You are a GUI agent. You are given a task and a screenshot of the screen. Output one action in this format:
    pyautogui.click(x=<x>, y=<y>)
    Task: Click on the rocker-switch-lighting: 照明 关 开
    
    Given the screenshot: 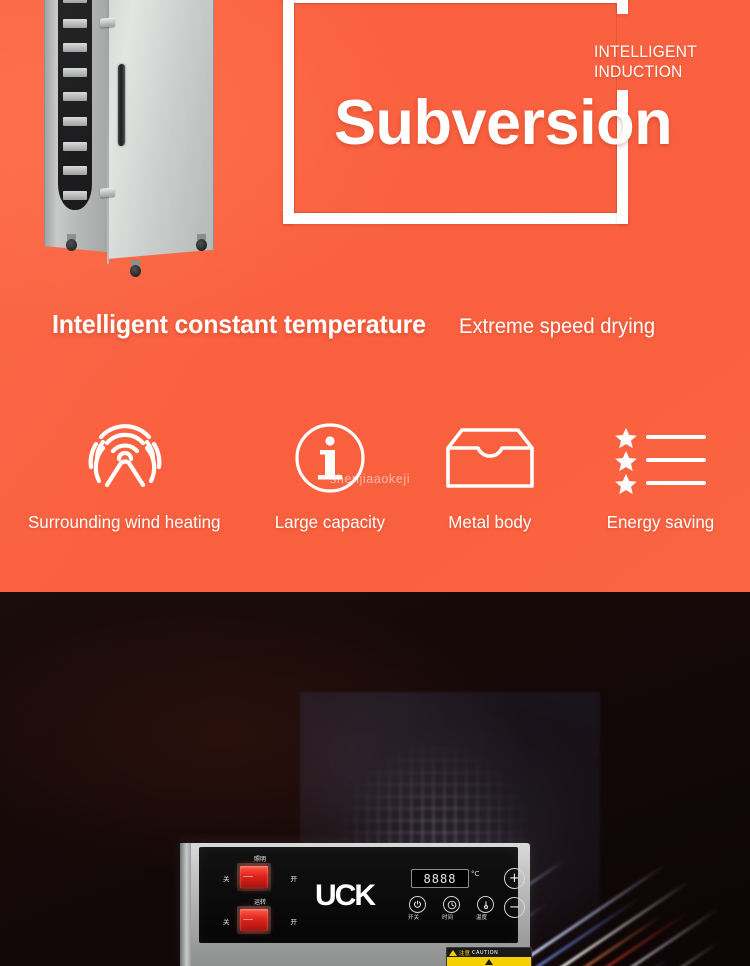 What is the action you would take?
    pyautogui.click(x=260, y=874)
    